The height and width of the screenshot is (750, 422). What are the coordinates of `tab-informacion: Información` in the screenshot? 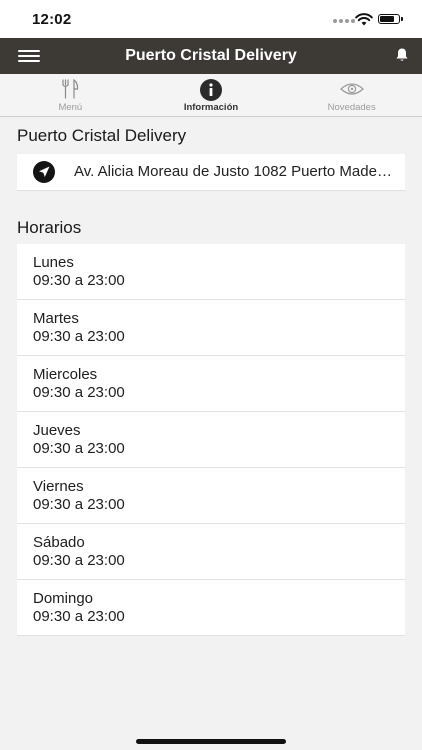 It's located at (211, 95).